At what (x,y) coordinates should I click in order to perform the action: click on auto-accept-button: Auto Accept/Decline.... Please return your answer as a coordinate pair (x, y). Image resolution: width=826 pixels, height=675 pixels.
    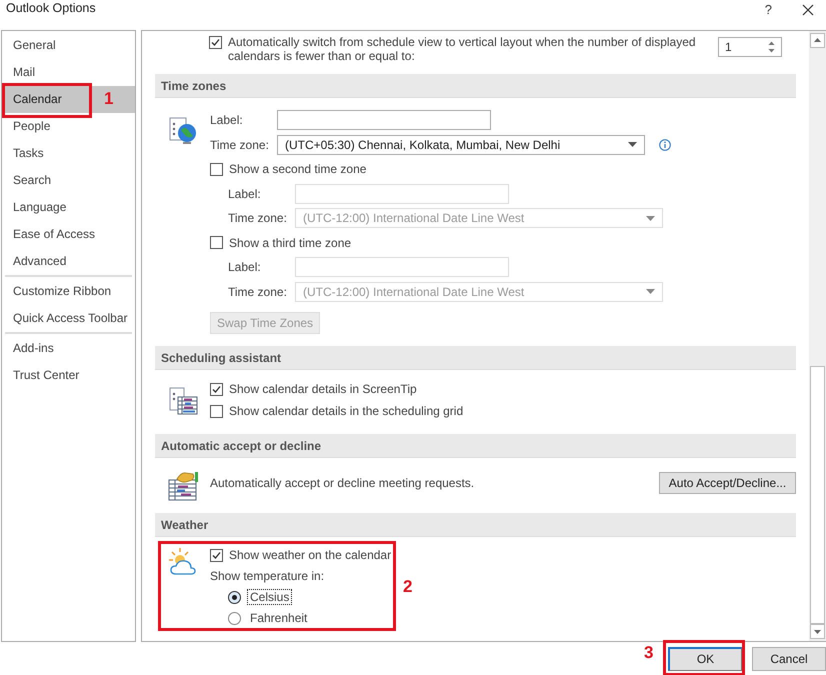
    Looking at the image, I should click on (727, 483).